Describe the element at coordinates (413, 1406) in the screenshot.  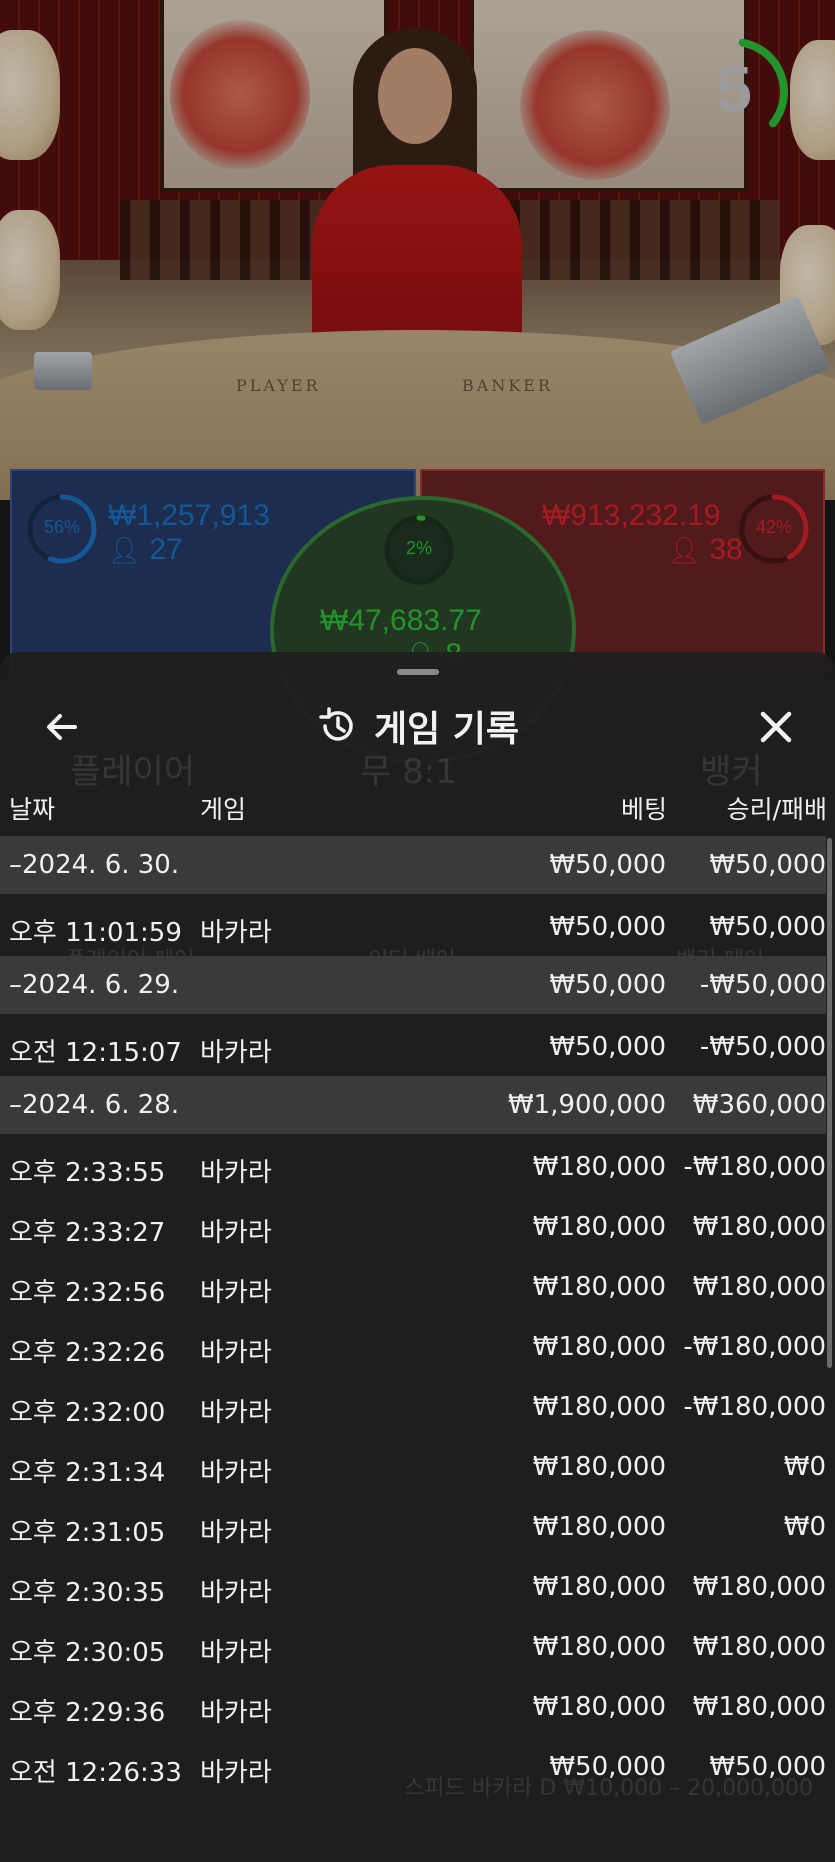
I see `history-round-row: 오후 2:32:00 바카라 ₩180,000 -₩180,000` at that location.